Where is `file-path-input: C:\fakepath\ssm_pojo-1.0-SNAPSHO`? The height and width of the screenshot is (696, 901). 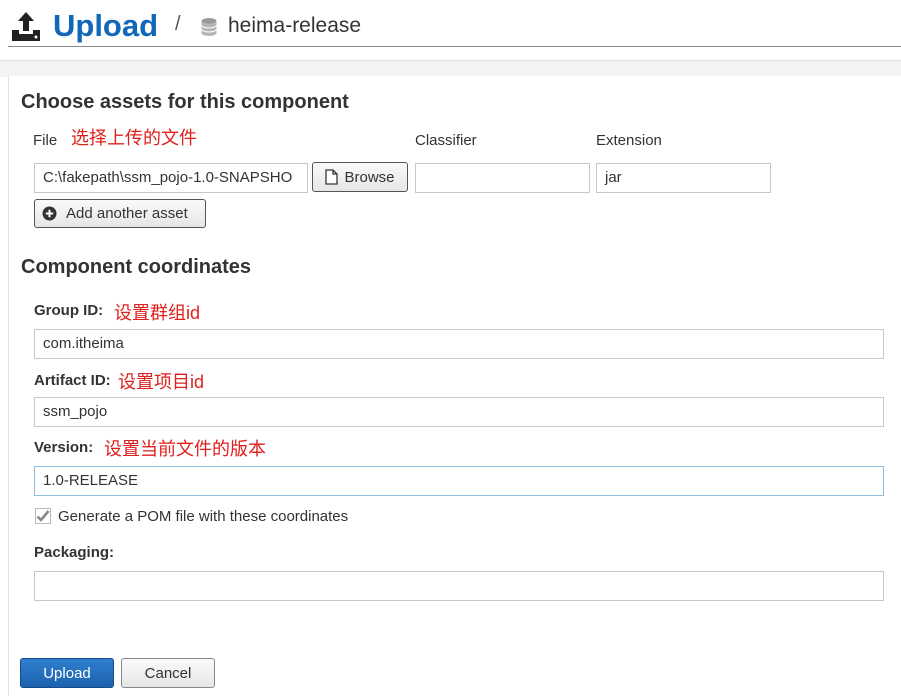 file-path-input: C:\fakepath\ssm_pojo-1.0-SNAPSHO is located at coordinates (171, 178).